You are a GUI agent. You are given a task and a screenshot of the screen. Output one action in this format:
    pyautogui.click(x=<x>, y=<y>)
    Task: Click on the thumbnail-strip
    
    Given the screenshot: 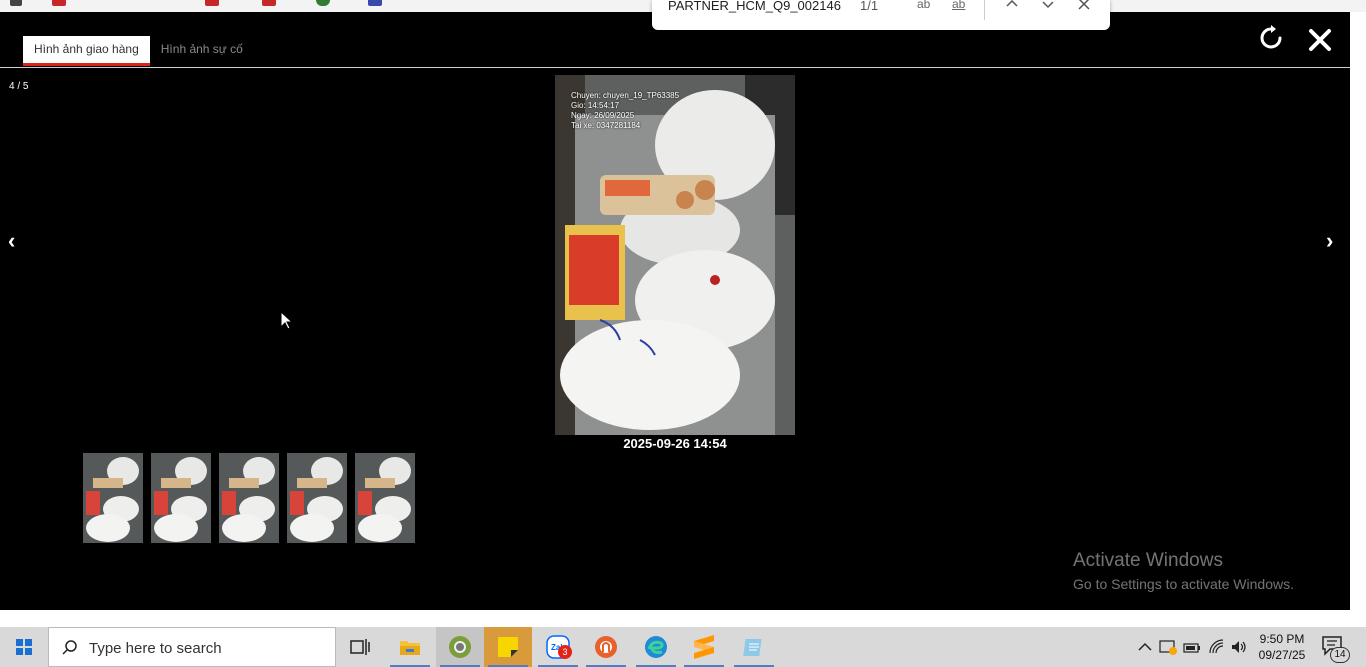 What is the action you would take?
    pyautogui.click(x=249, y=498)
    